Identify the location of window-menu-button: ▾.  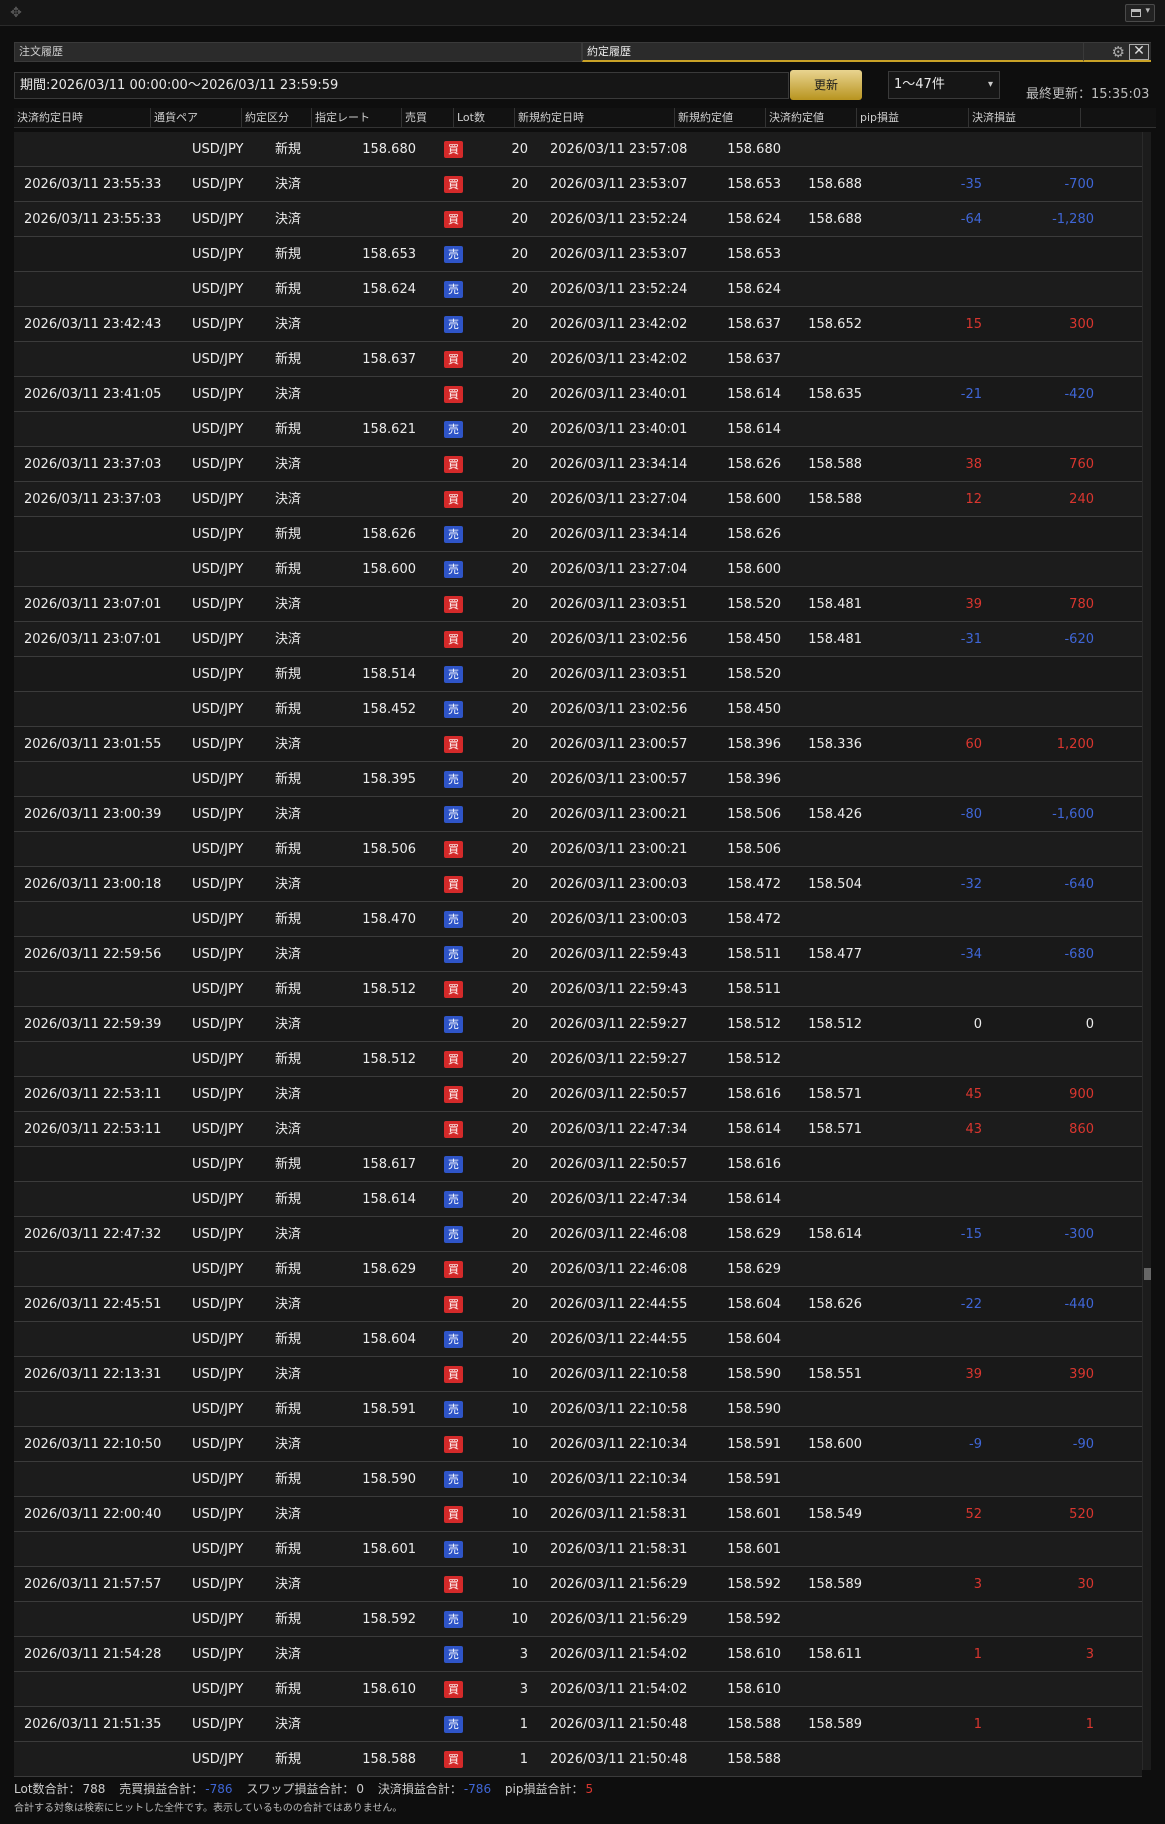
(1140, 13).